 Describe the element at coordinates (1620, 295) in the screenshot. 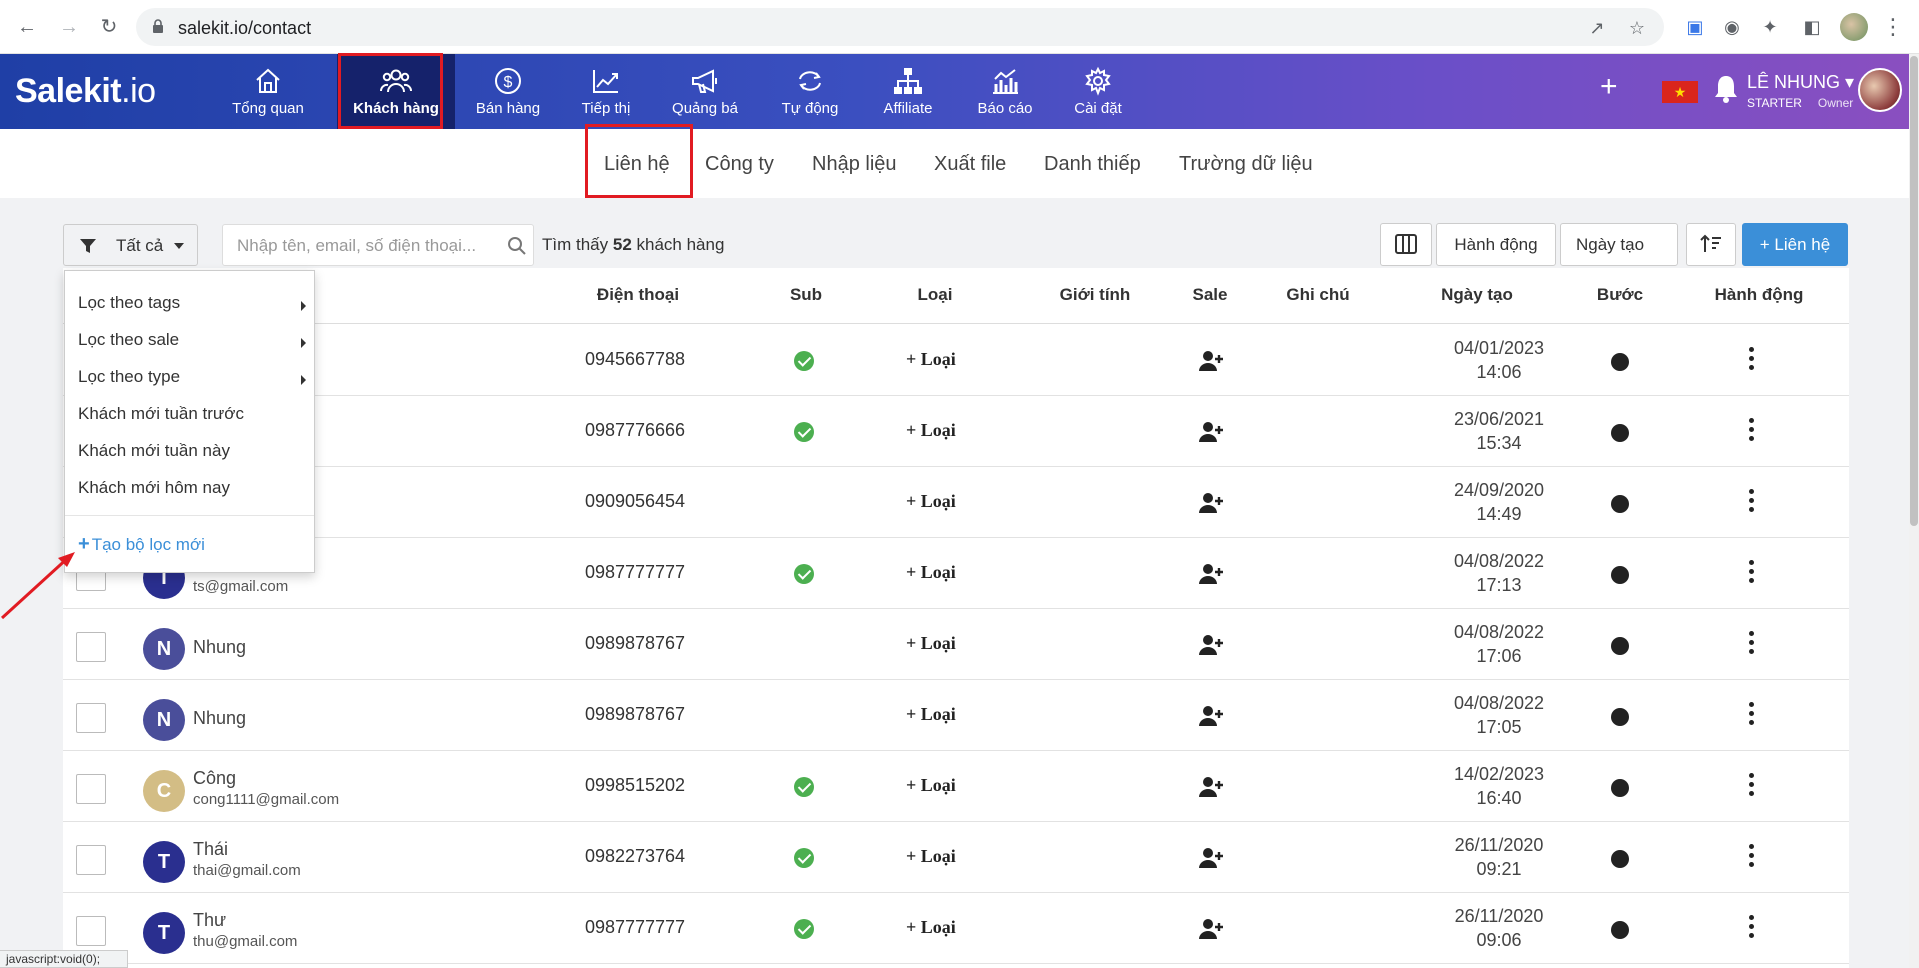

I see `col-step: Bước` at that location.